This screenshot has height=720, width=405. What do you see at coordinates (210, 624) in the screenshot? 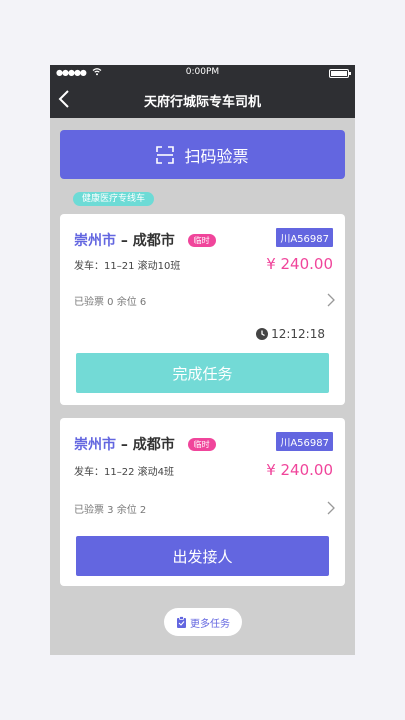
I see `more-tasks-label: 更多任务` at bounding box center [210, 624].